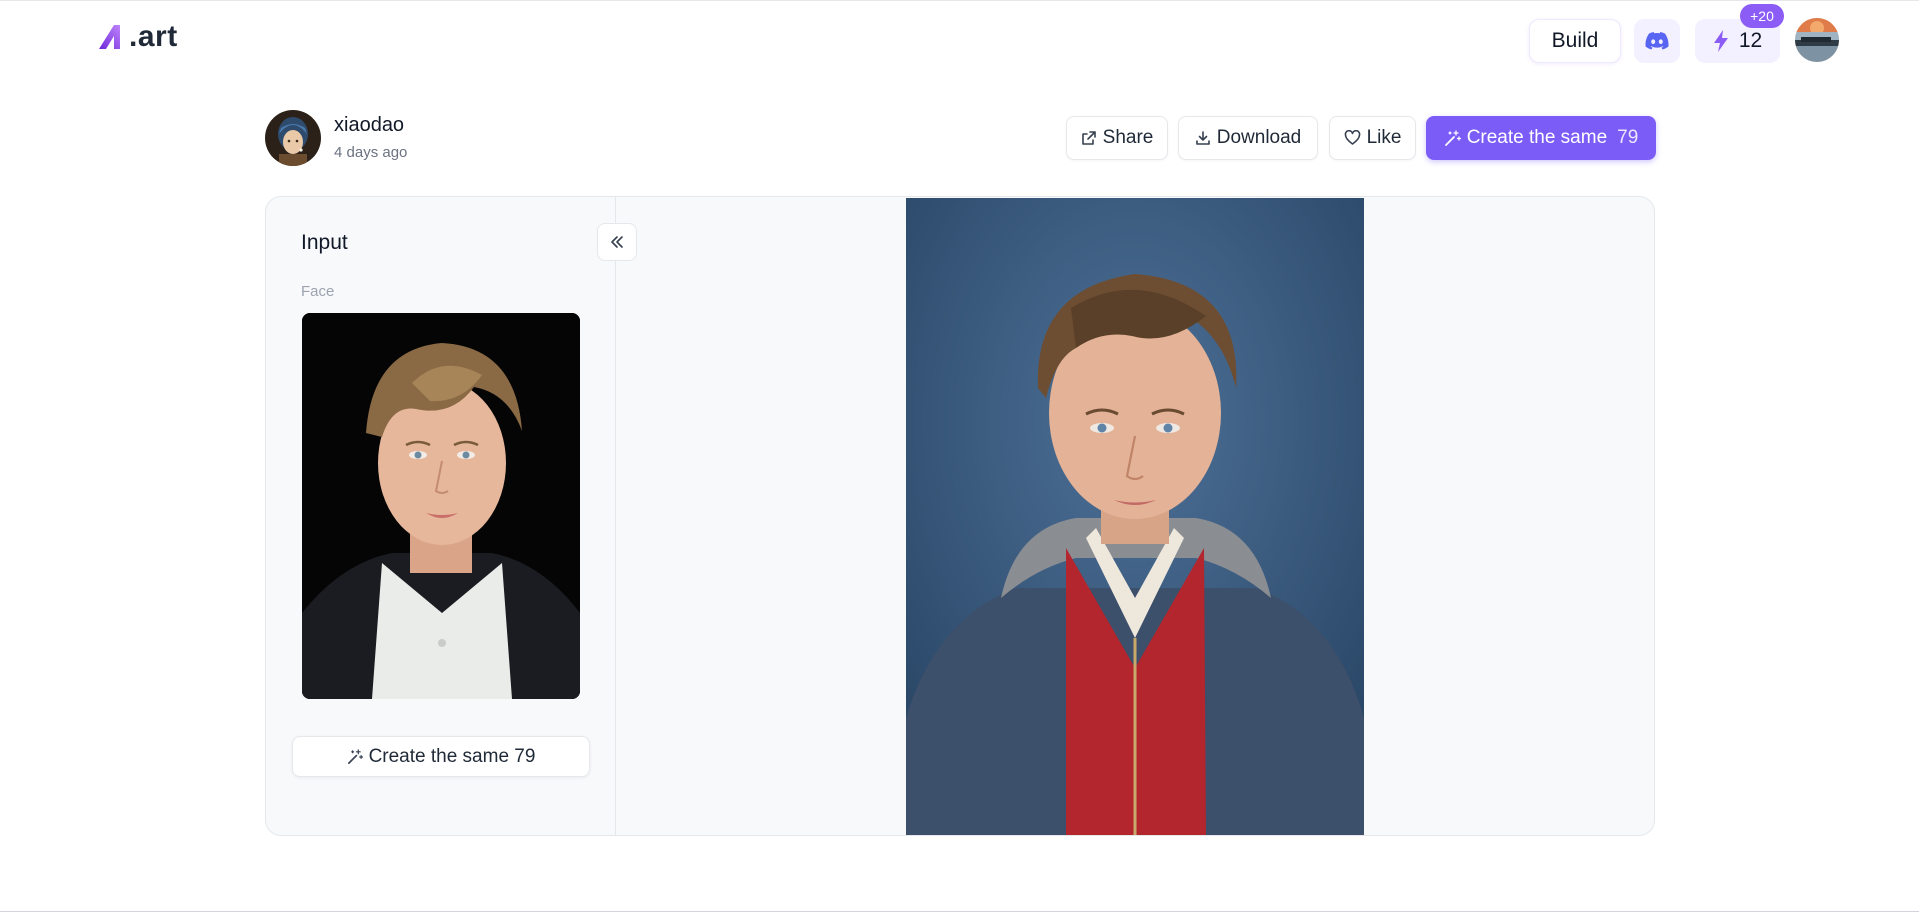 This screenshot has height=914, width=1919. I want to click on like-button: Like, so click(1372, 138).